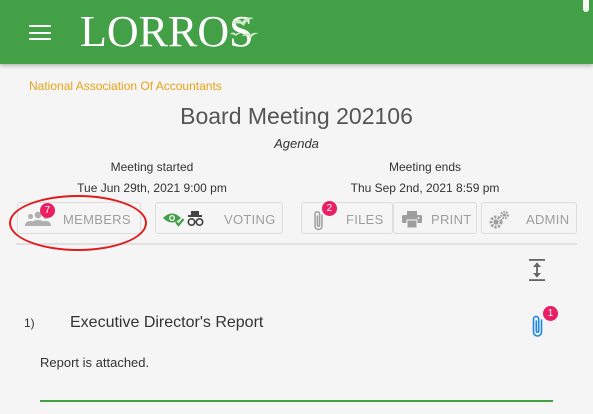  I want to click on birds-icon, so click(244, 27).